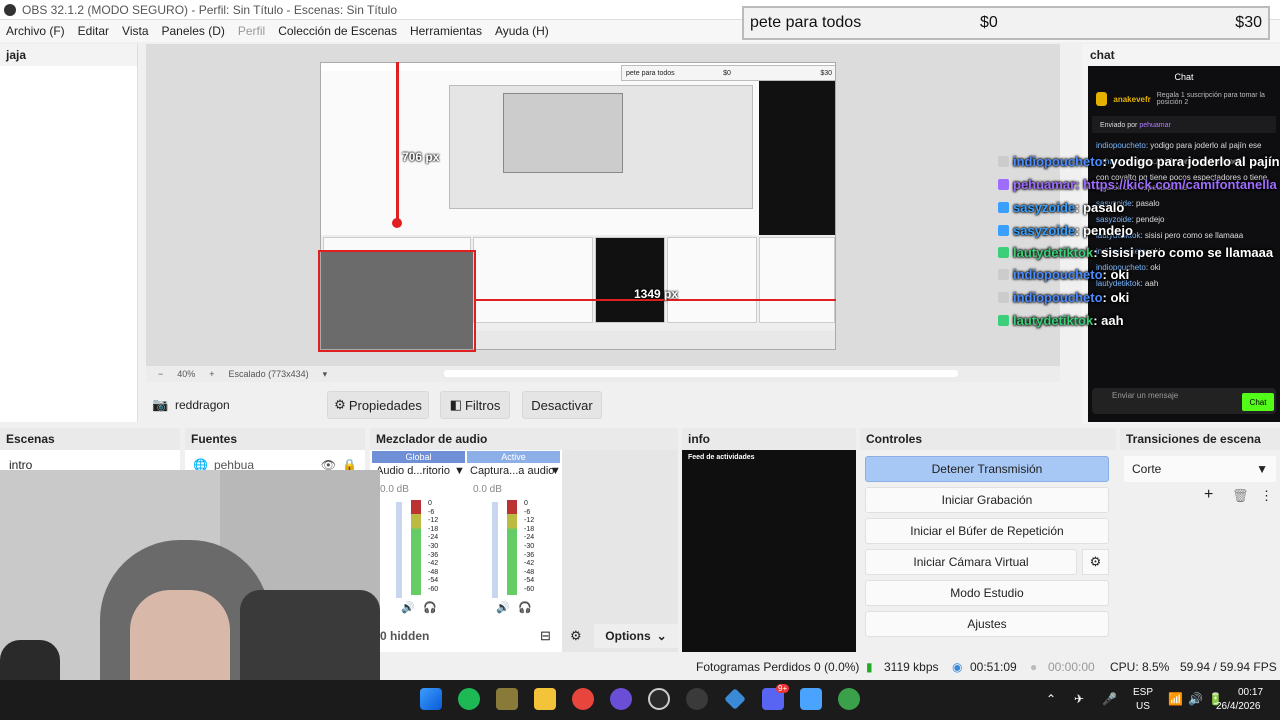 The width and height of the screenshot is (1280, 720). What do you see at coordinates (1238, 706) in the screenshot?
I see `clock-date: 26/4/2026` at bounding box center [1238, 706].